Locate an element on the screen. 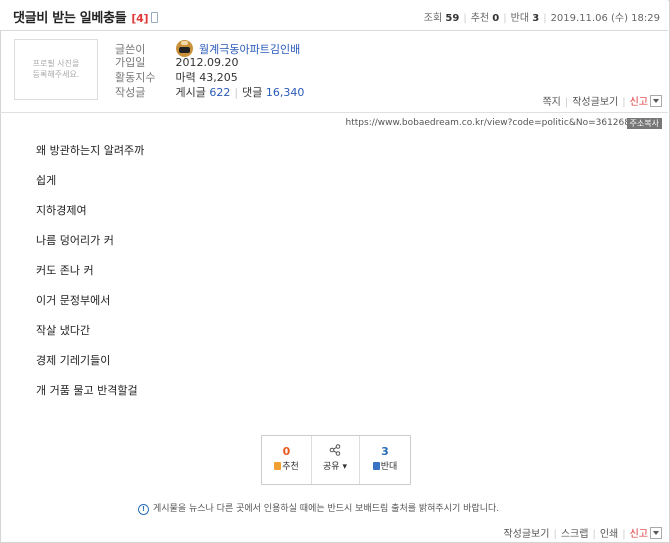 The width and height of the screenshot is (670, 543). comments-label: 댓글 is located at coordinates (252, 92).